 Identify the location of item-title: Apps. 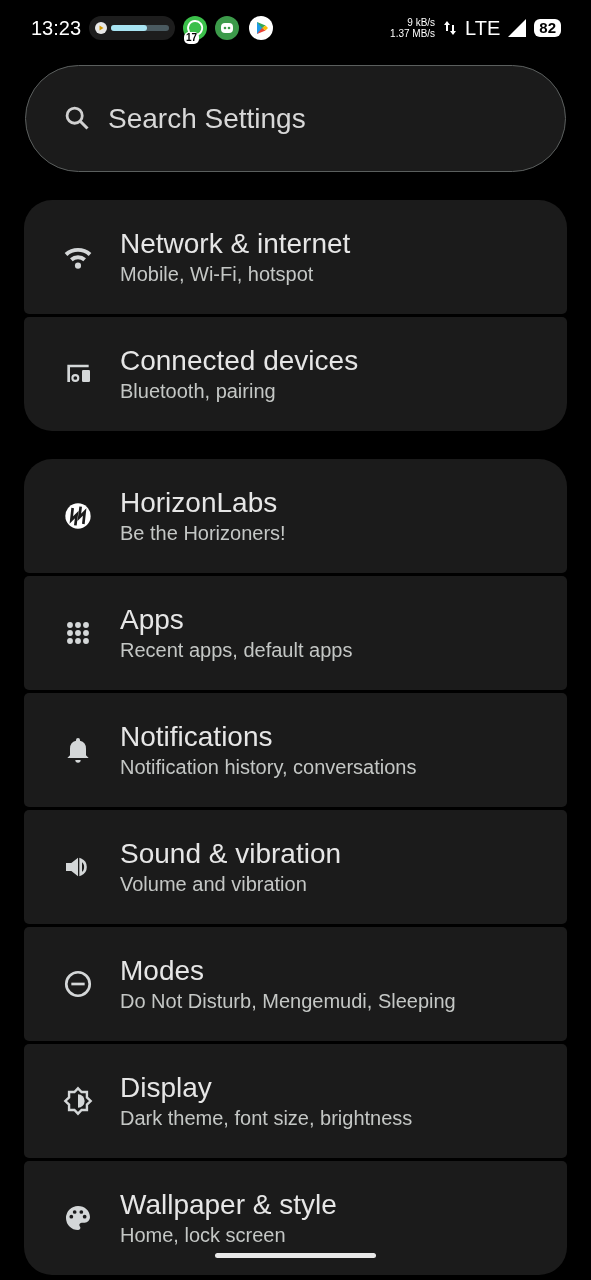
(152, 620).